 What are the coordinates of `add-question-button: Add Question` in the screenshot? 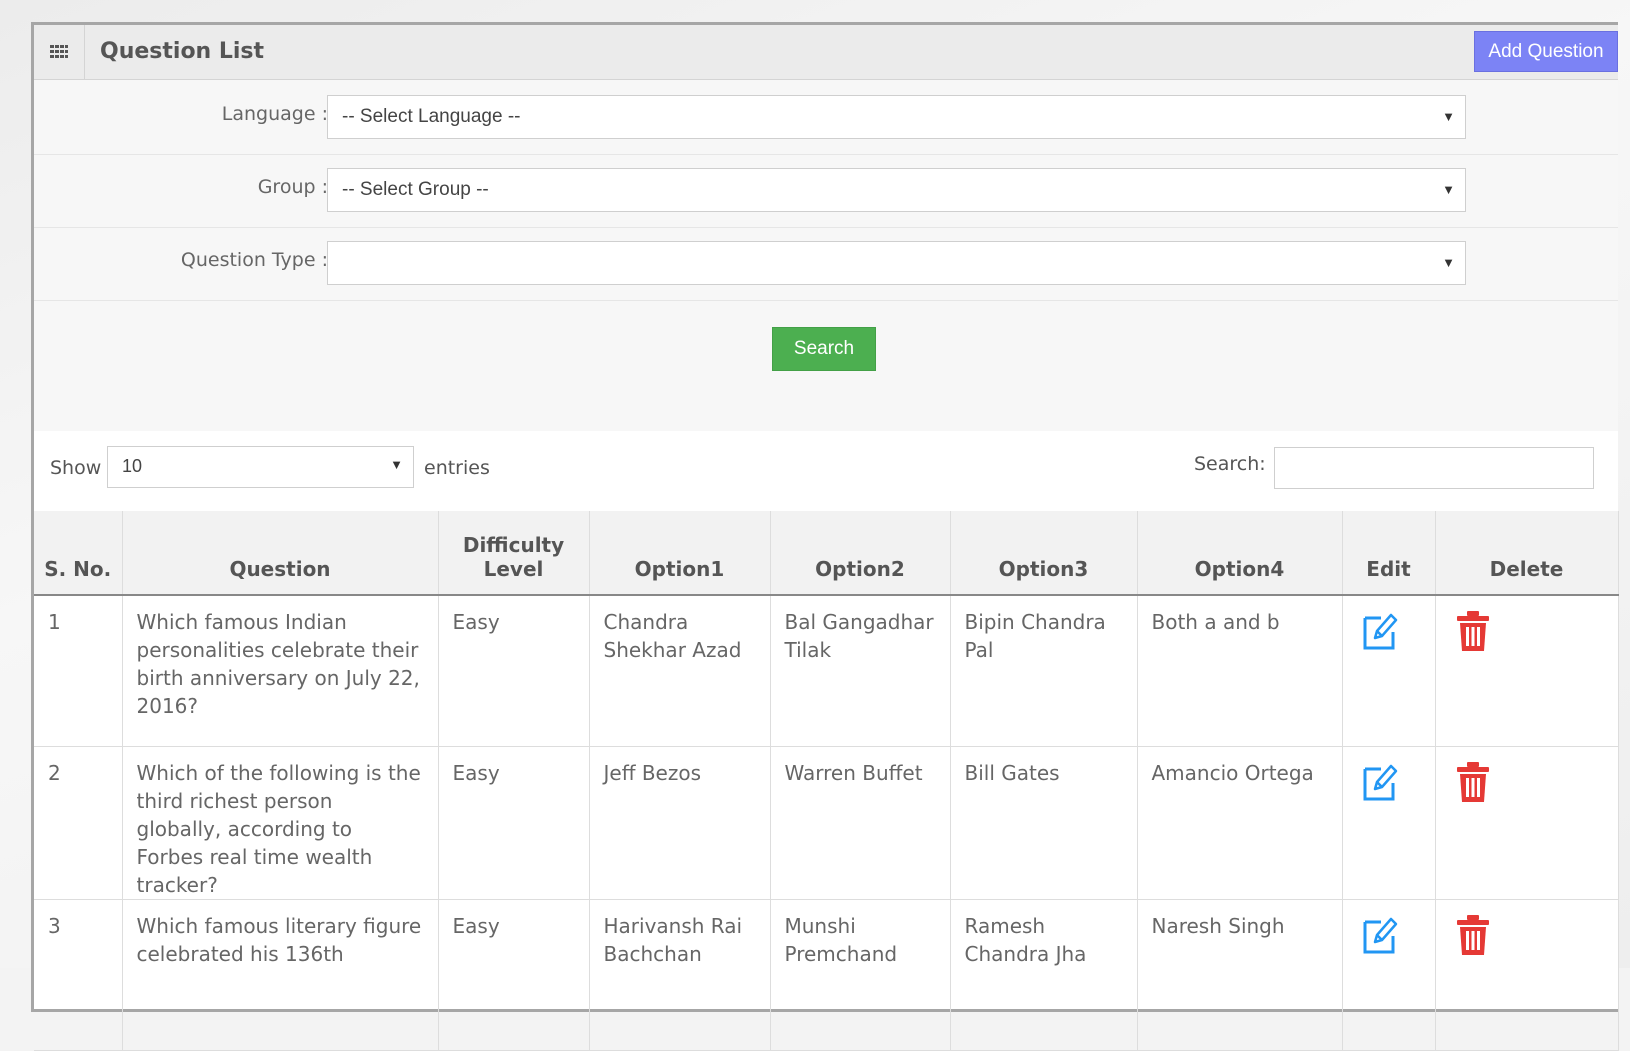 It's located at (1546, 51).